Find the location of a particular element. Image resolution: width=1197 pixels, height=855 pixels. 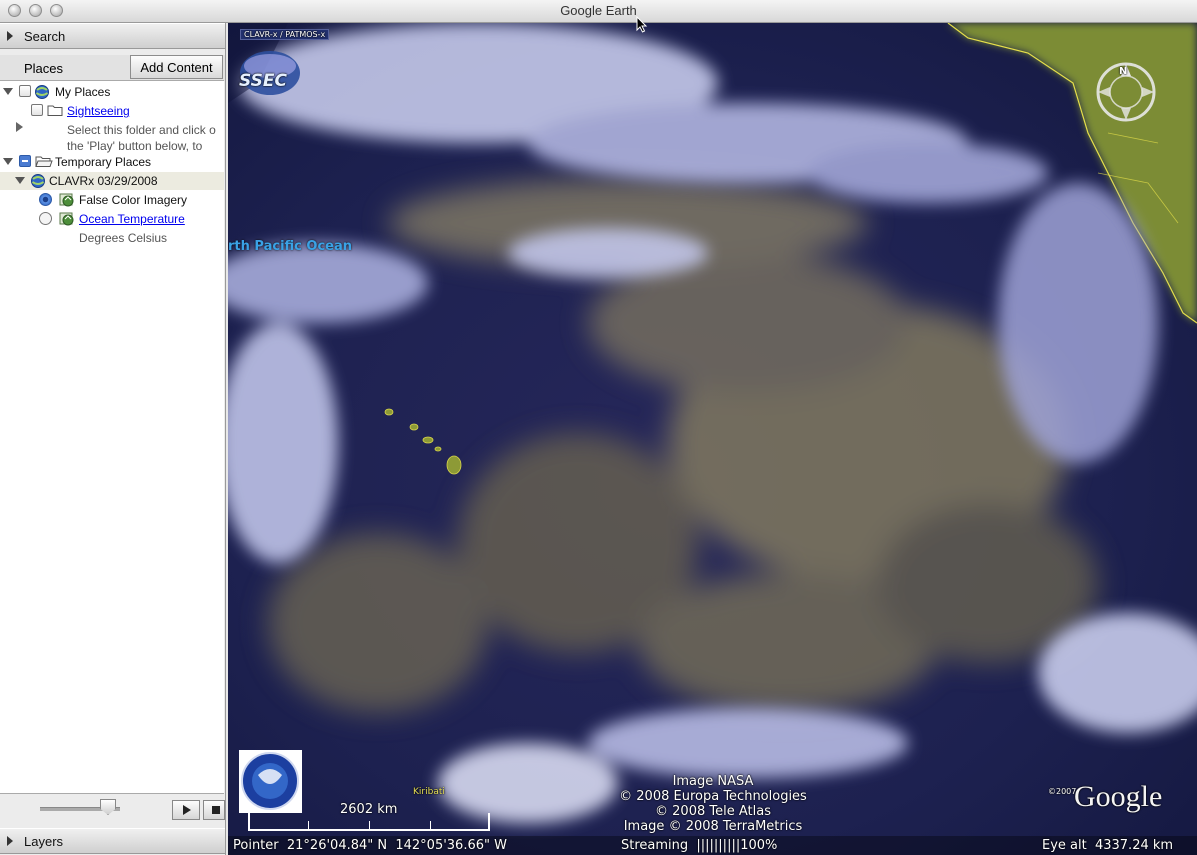

layers-panel-header: Layers is located at coordinates (112, 841).